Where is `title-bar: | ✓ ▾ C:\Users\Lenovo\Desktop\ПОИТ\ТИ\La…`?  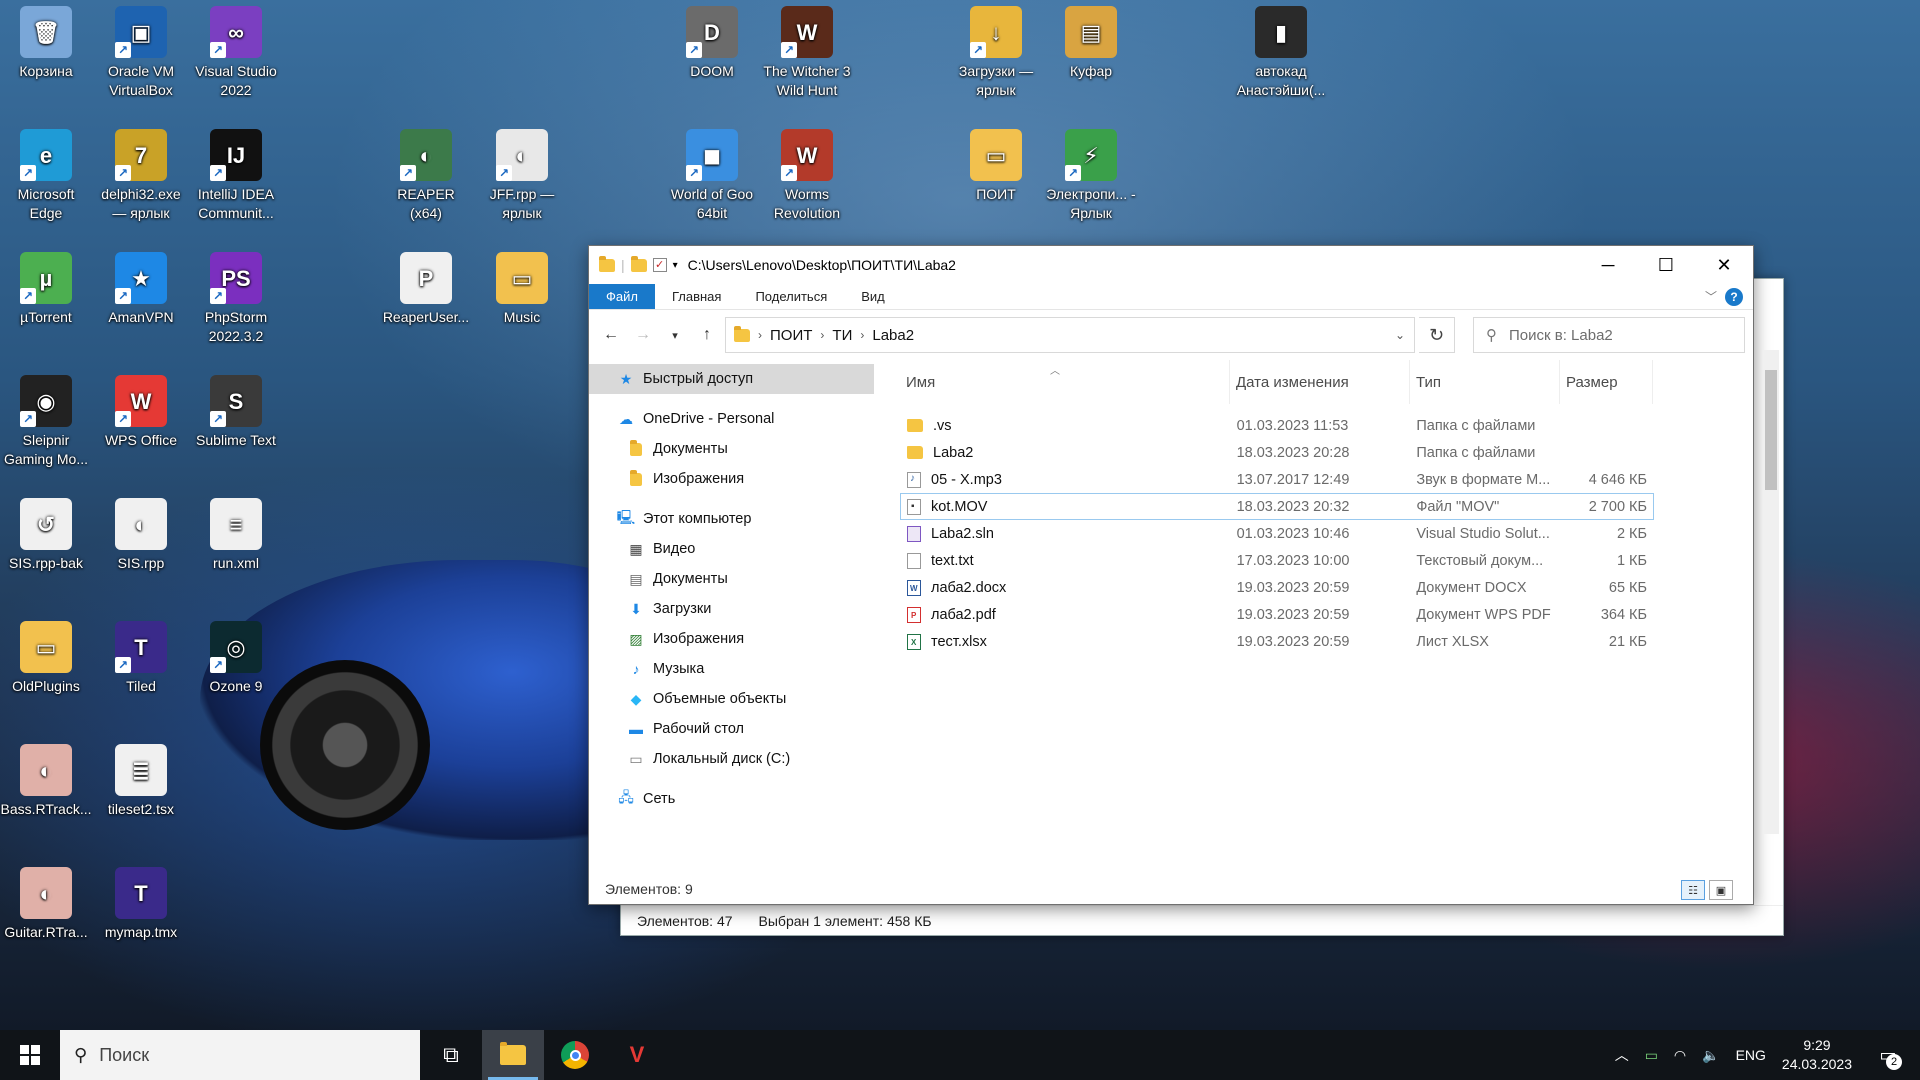
title-bar: | ✓ ▾ C:\Users\Lenovo\Desktop\ПОИТ\ТИ\La… is located at coordinates (1171, 265).